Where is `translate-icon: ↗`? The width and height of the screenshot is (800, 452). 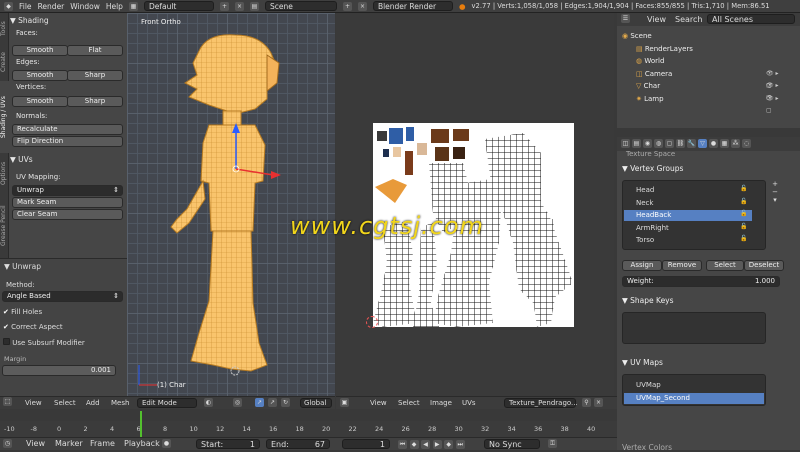 translate-icon: ↗ is located at coordinates (272, 402).